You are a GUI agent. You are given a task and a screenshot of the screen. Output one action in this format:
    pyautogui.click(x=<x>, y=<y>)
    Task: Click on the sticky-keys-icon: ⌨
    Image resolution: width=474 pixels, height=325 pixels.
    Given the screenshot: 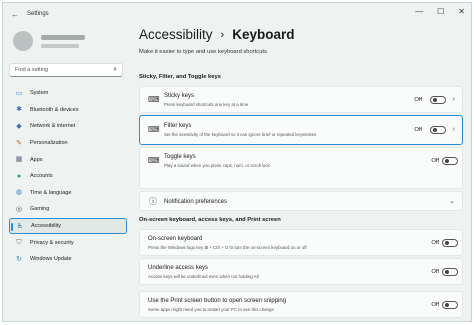 What is the action you would take?
    pyautogui.click(x=154, y=99)
    